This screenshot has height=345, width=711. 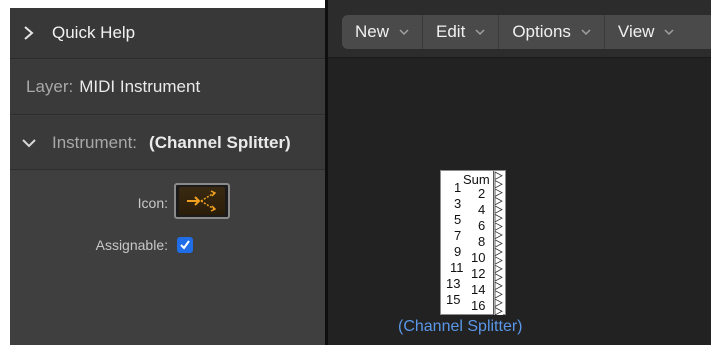 I want to click on icon-label: Icon:, so click(x=152, y=203).